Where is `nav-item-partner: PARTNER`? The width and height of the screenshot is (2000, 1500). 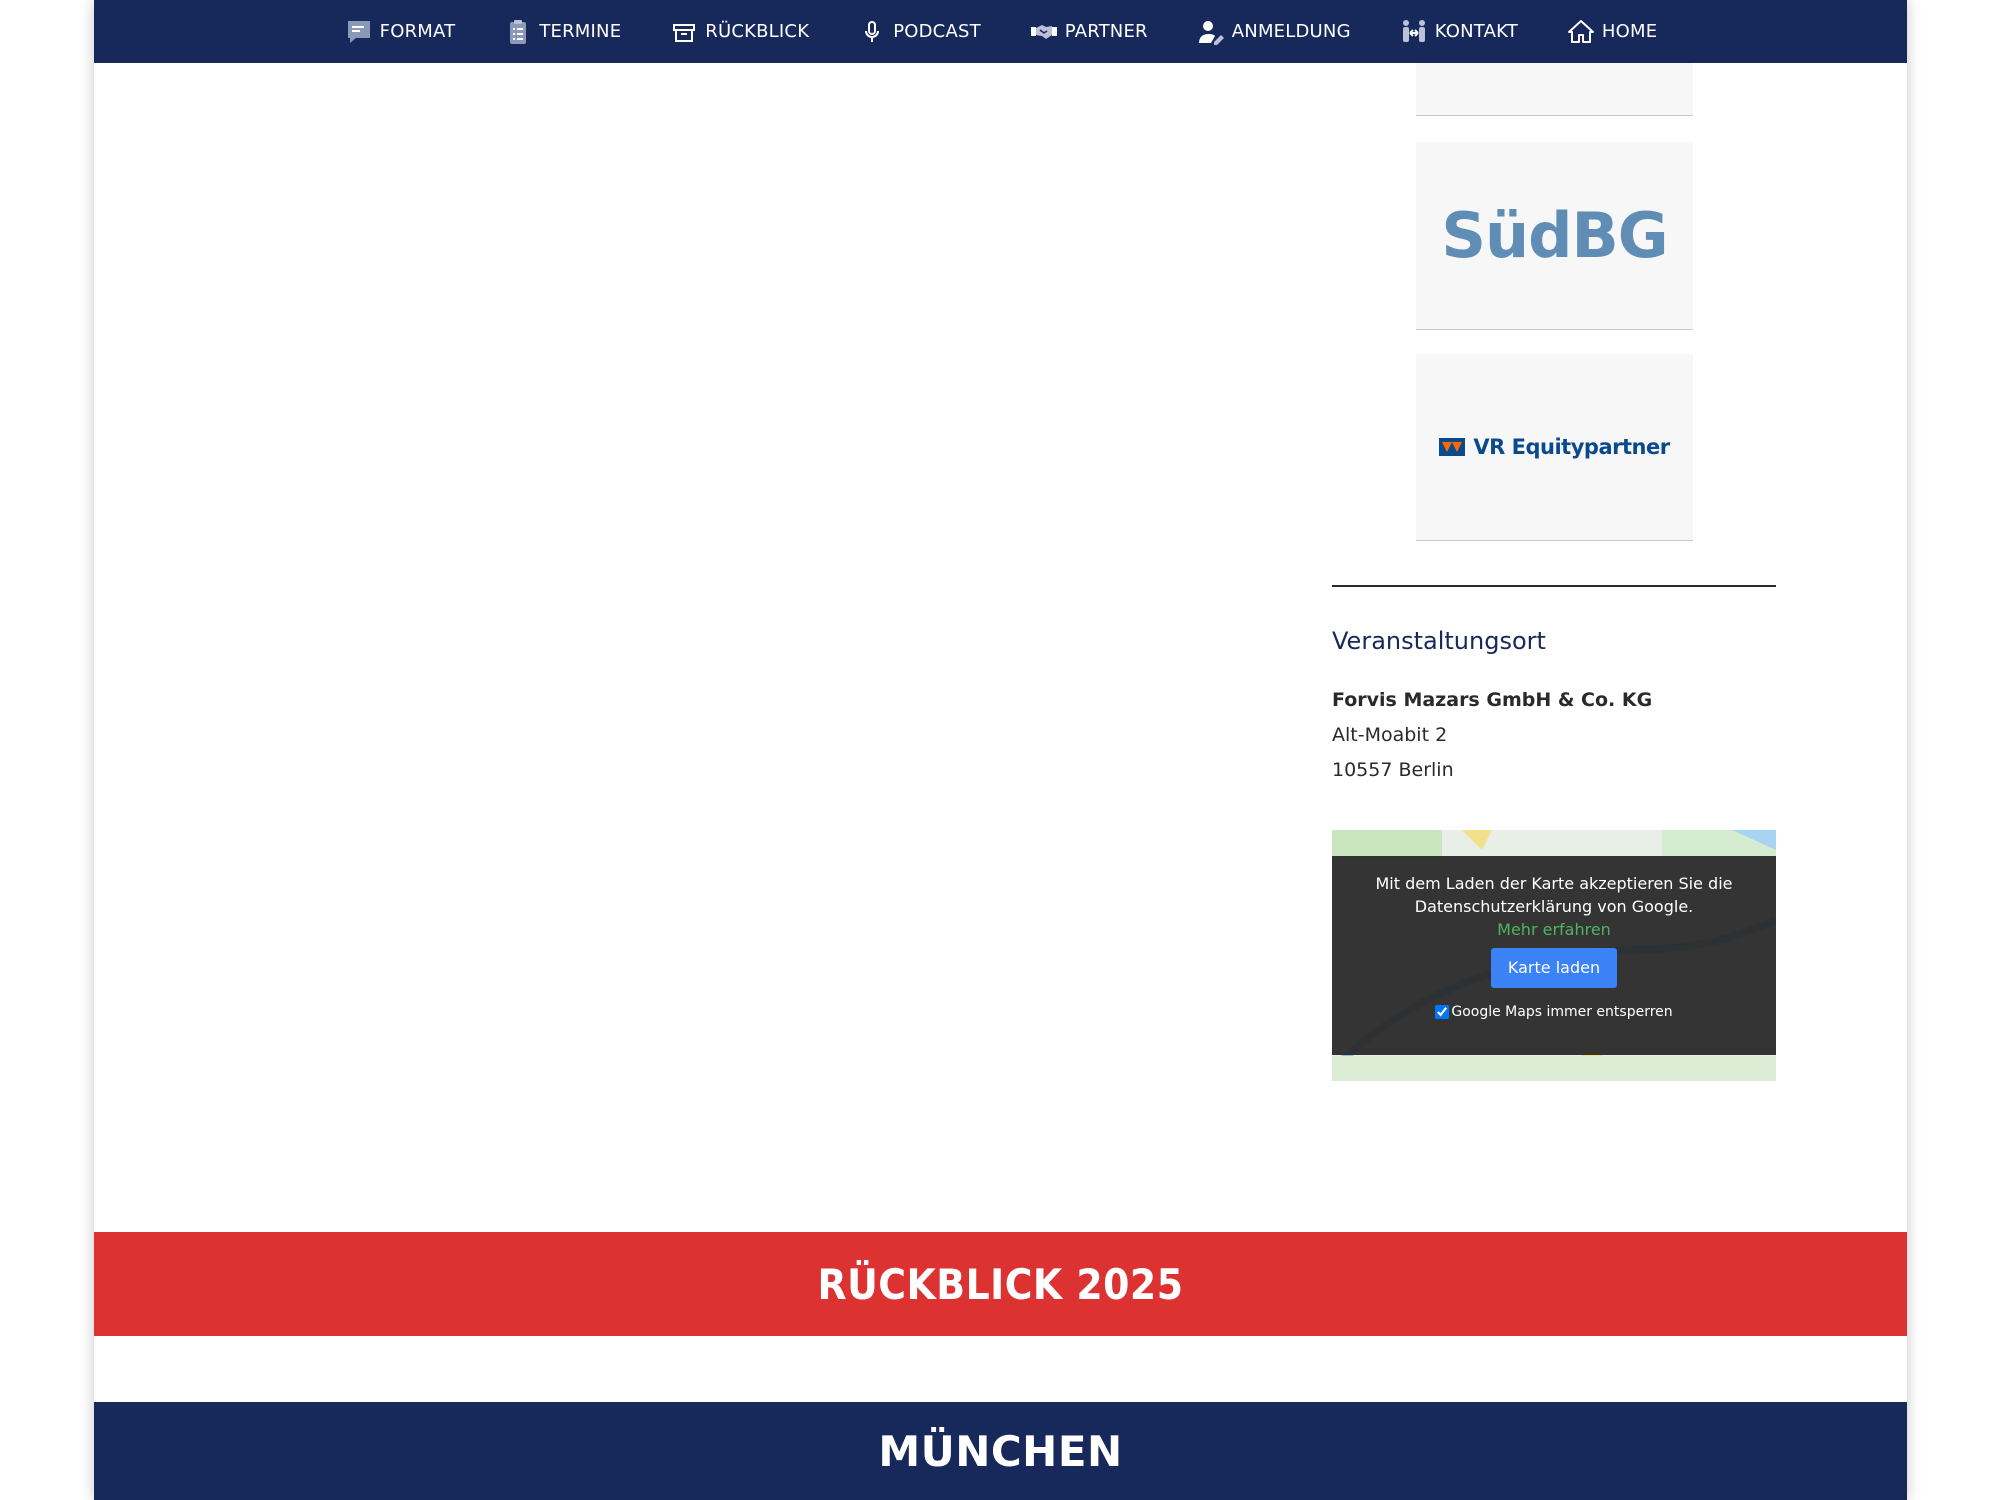
nav-item-partner: PARTNER is located at coordinates (1088, 31).